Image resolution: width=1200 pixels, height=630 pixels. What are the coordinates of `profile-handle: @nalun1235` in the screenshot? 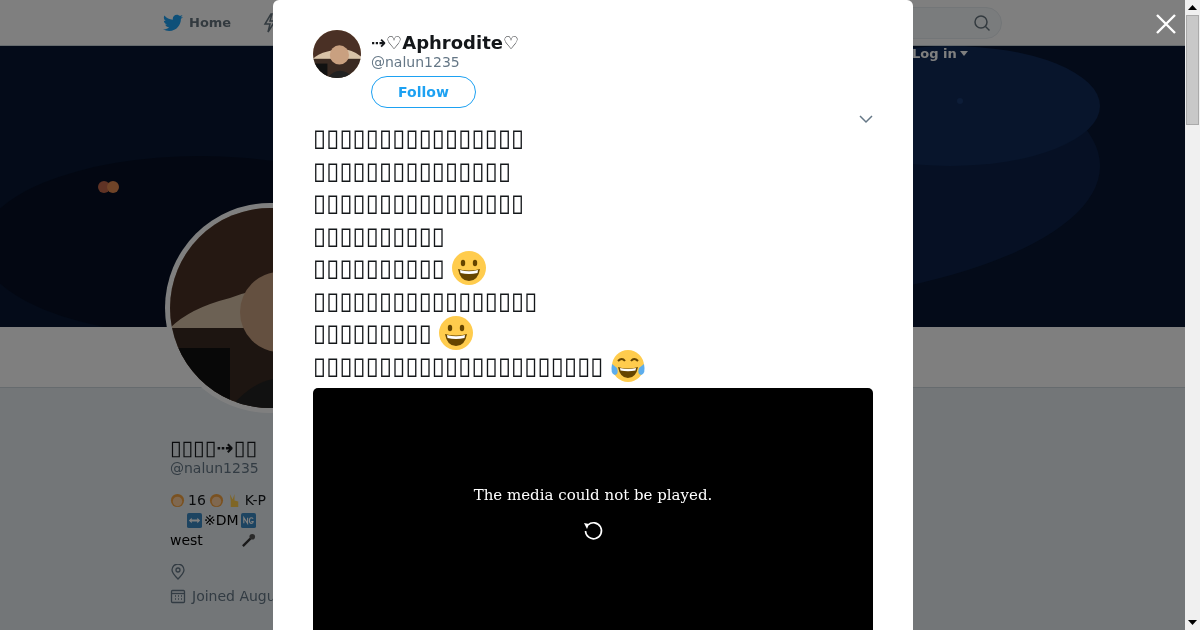 It's located at (215, 468).